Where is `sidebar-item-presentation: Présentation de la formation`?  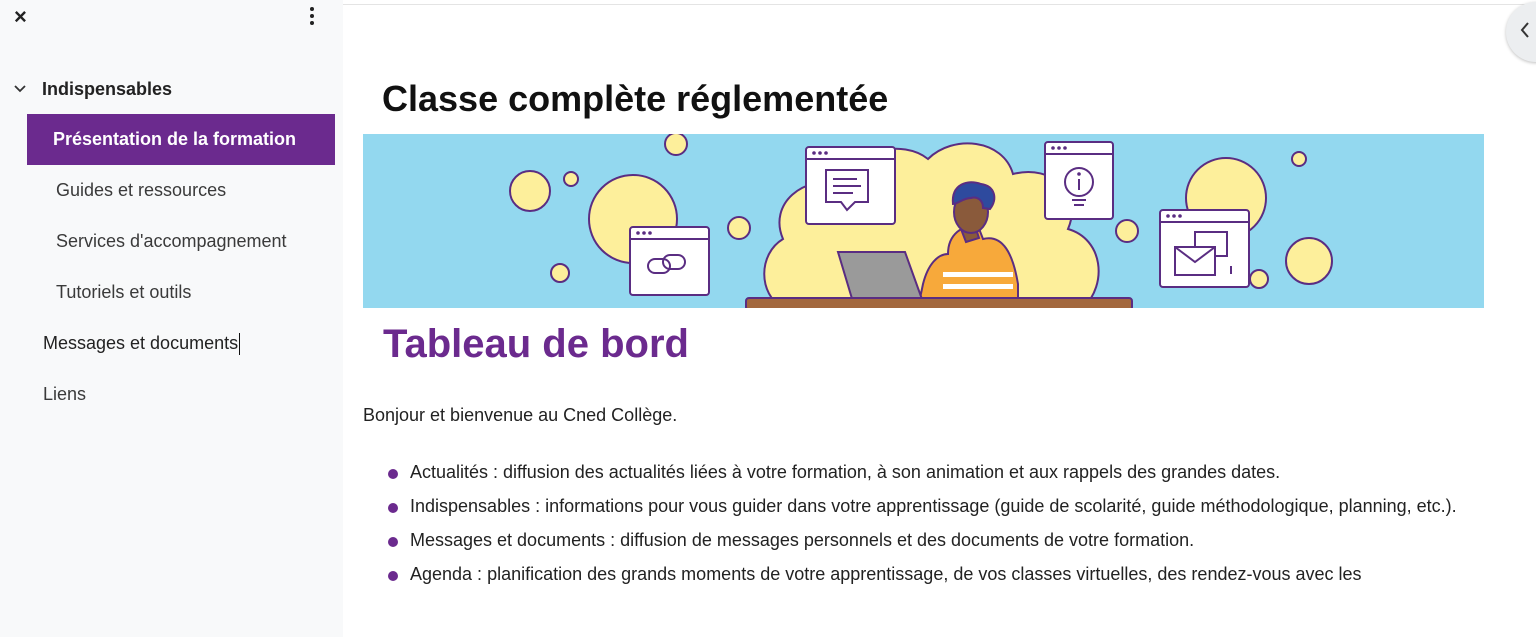
sidebar-item-presentation: Présentation de la formation is located at coordinates (181, 139).